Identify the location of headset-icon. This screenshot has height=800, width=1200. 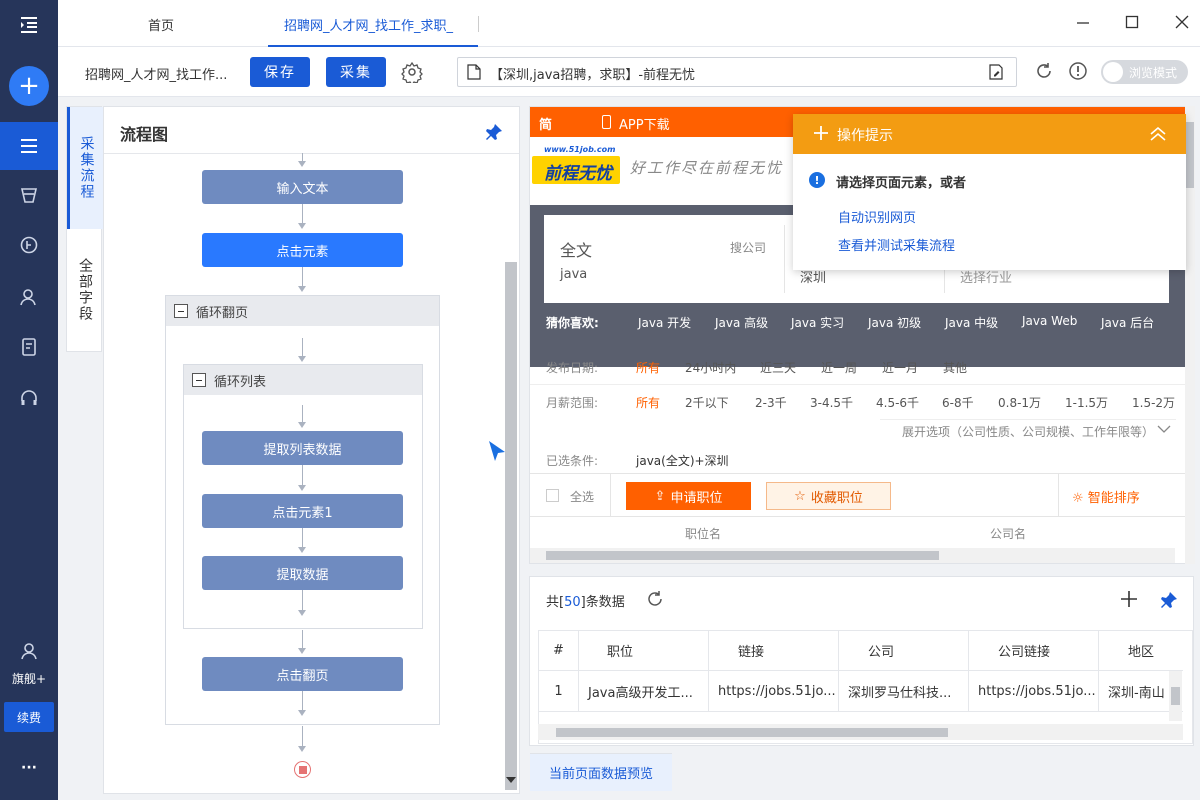
(29, 398).